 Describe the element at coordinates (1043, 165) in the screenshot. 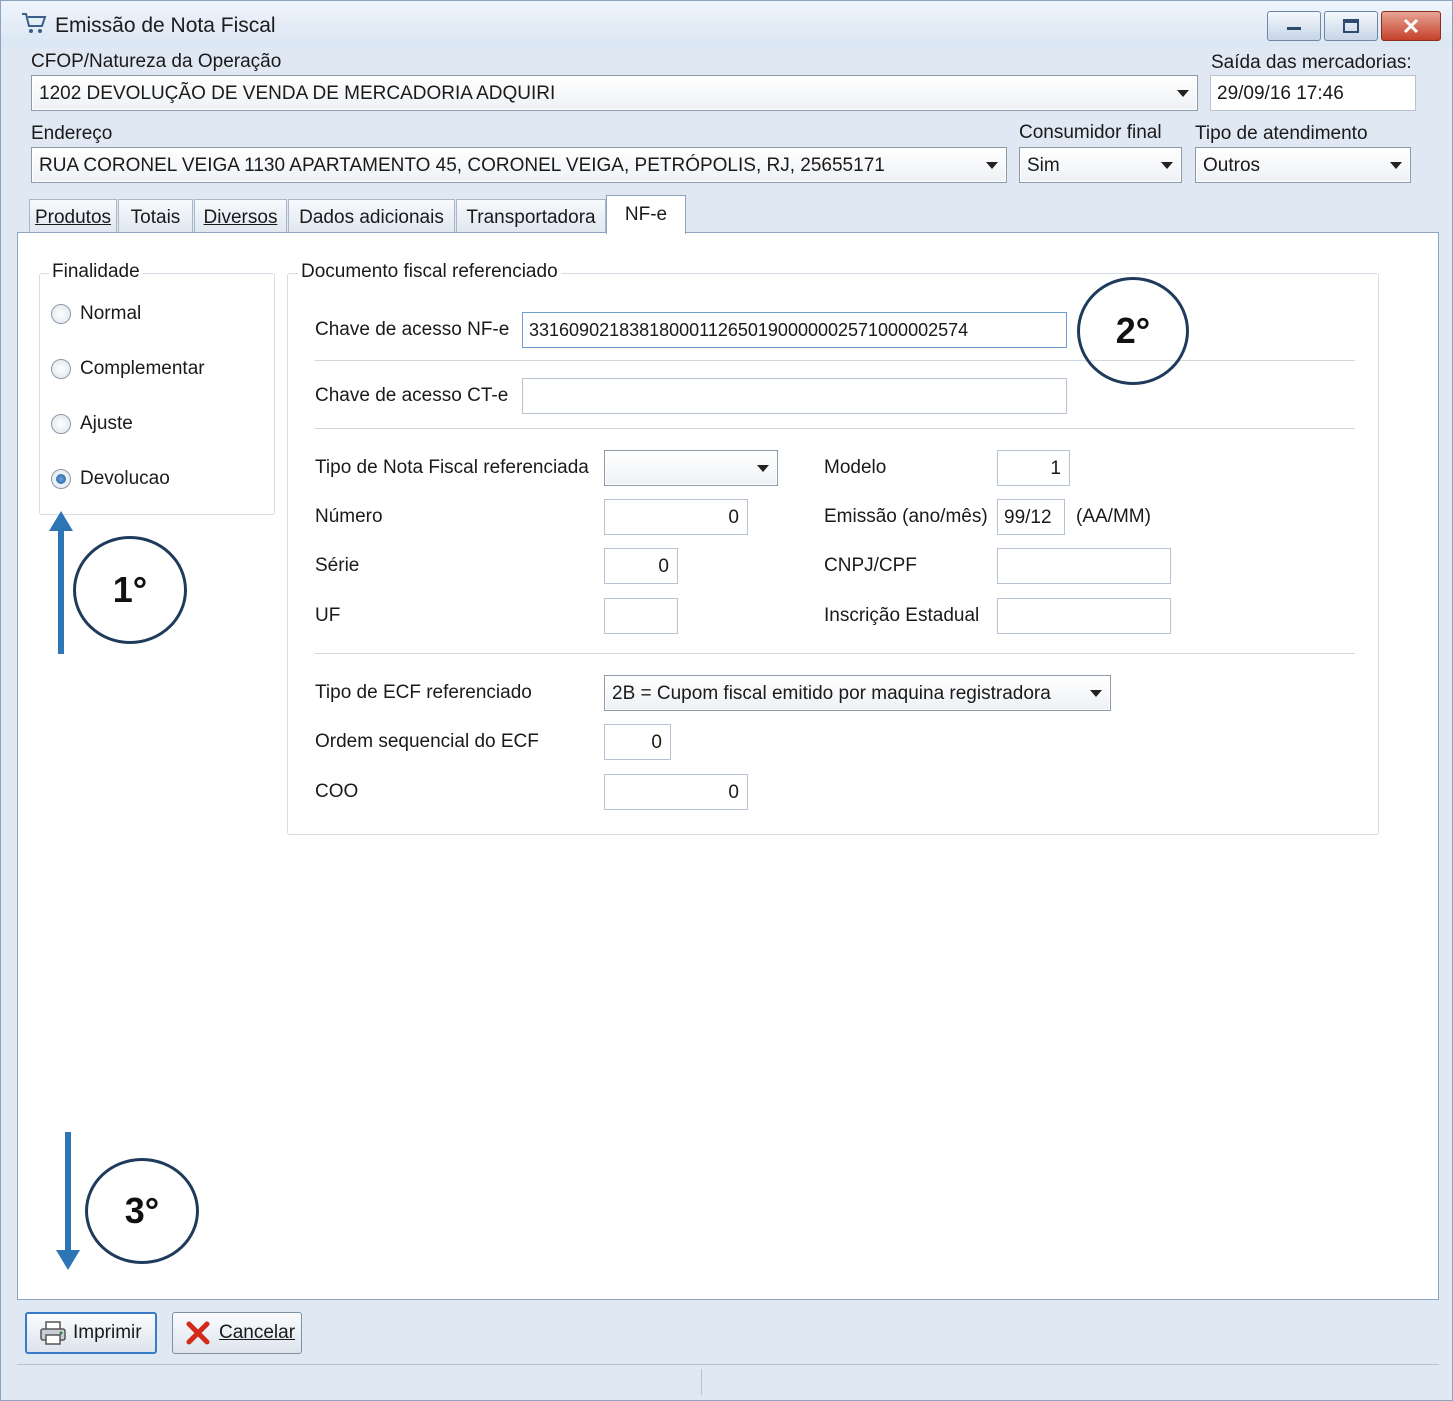

I see `consumidor-value: Sim` at that location.